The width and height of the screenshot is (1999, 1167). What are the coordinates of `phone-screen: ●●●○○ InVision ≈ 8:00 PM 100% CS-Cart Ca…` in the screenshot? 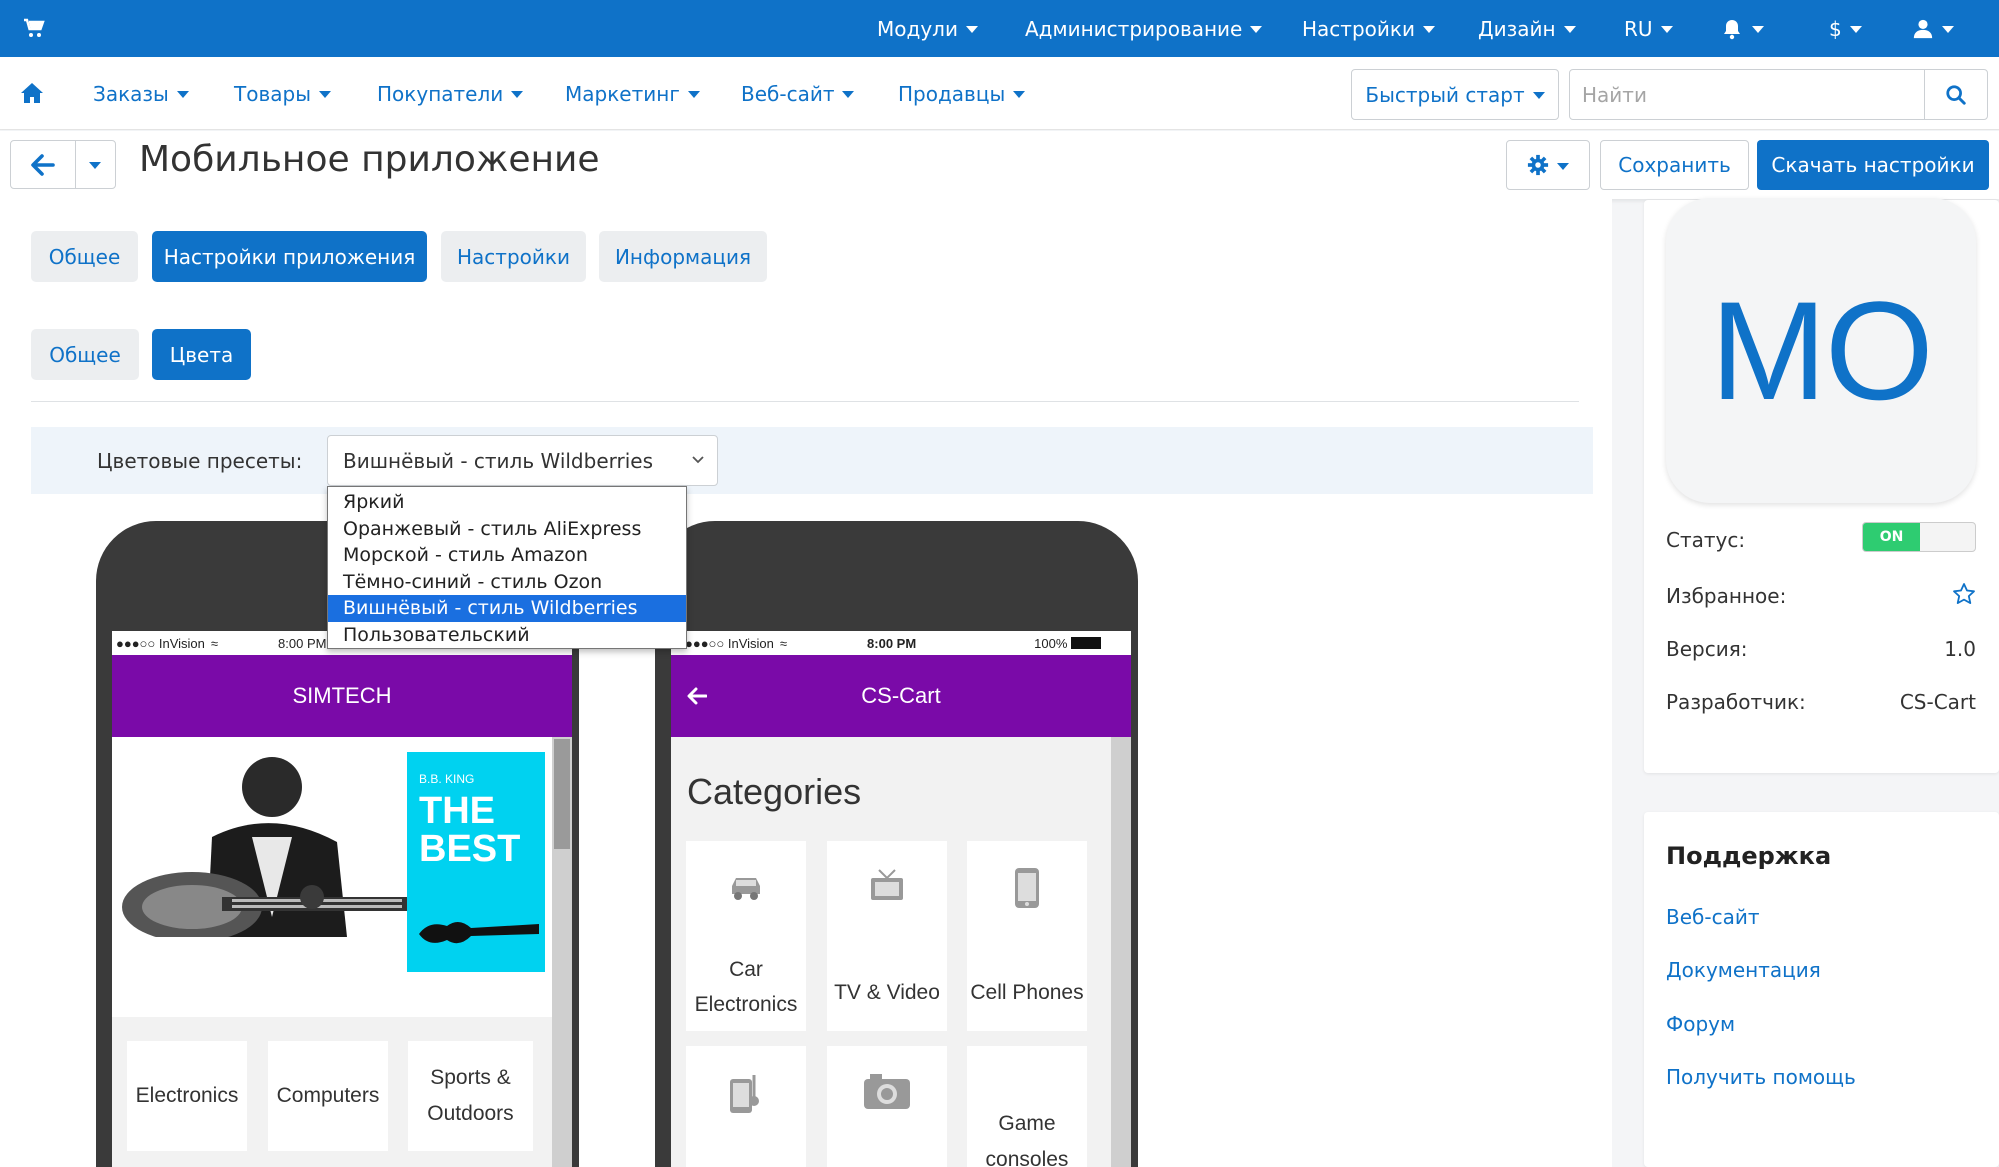 It's located at (901, 899).